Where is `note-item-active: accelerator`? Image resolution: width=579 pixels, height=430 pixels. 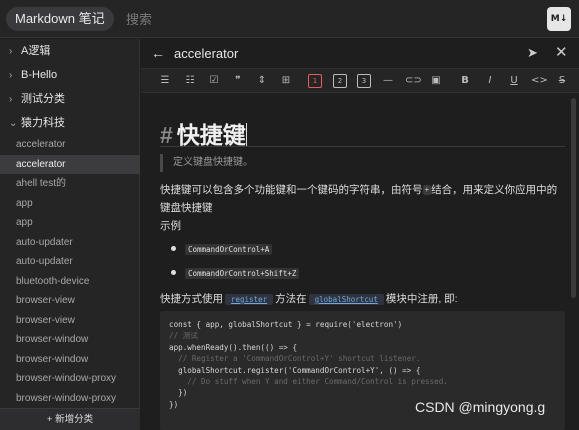 note-item-active: accelerator is located at coordinates (70, 164).